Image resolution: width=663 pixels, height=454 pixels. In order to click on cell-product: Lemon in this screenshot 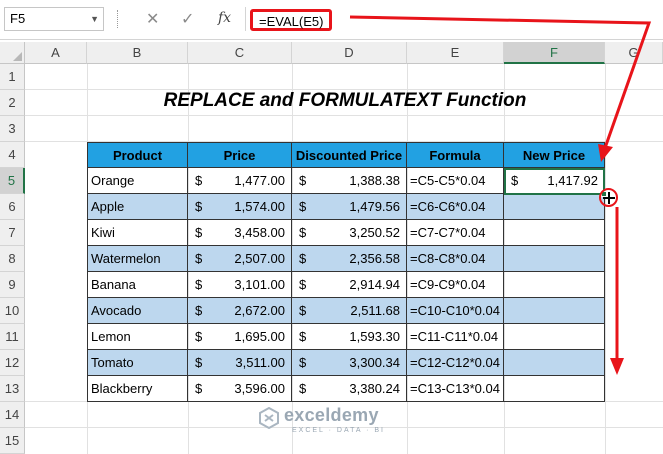, I will do `click(137, 337)`.